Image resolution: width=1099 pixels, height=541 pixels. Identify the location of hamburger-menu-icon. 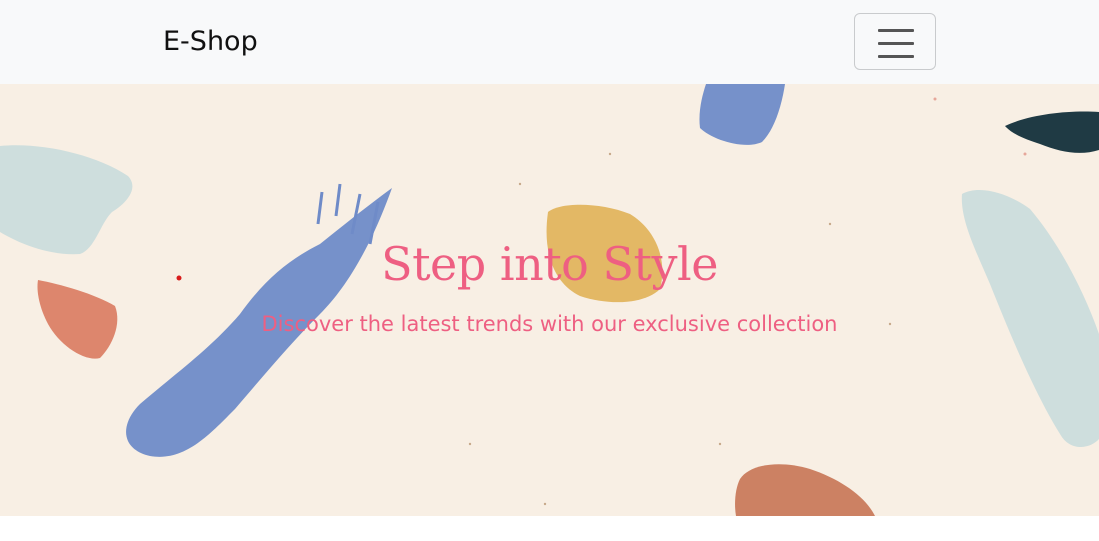
(896, 43).